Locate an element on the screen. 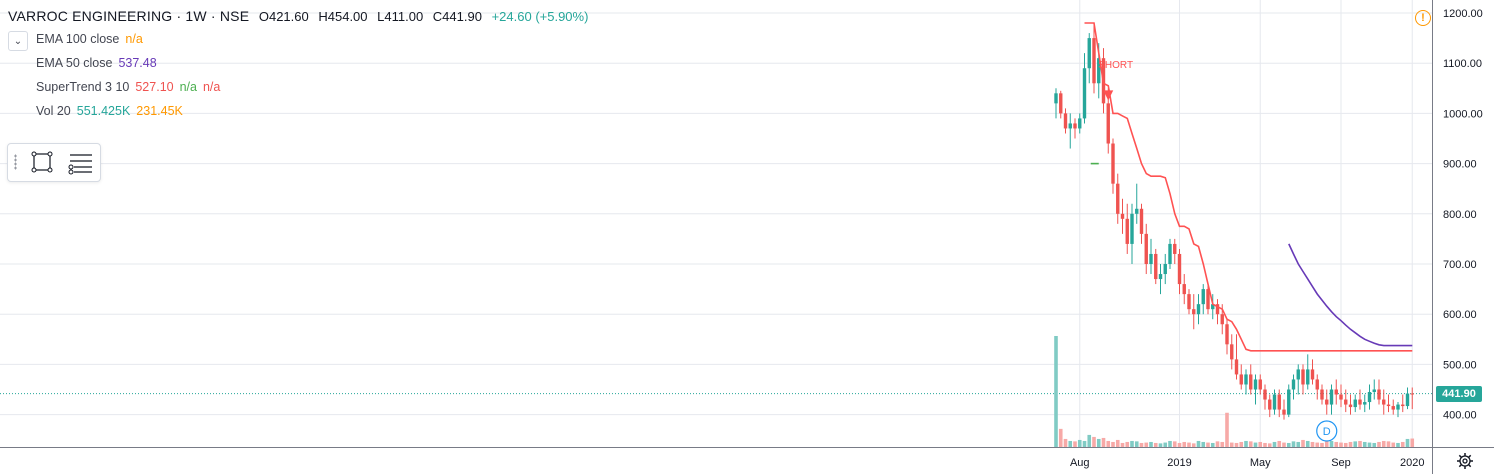 Image resolution: width=1494 pixels, height=474 pixels. legend-row: Vol 20 551.425K 231.45K is located at coordinates (109, 111).